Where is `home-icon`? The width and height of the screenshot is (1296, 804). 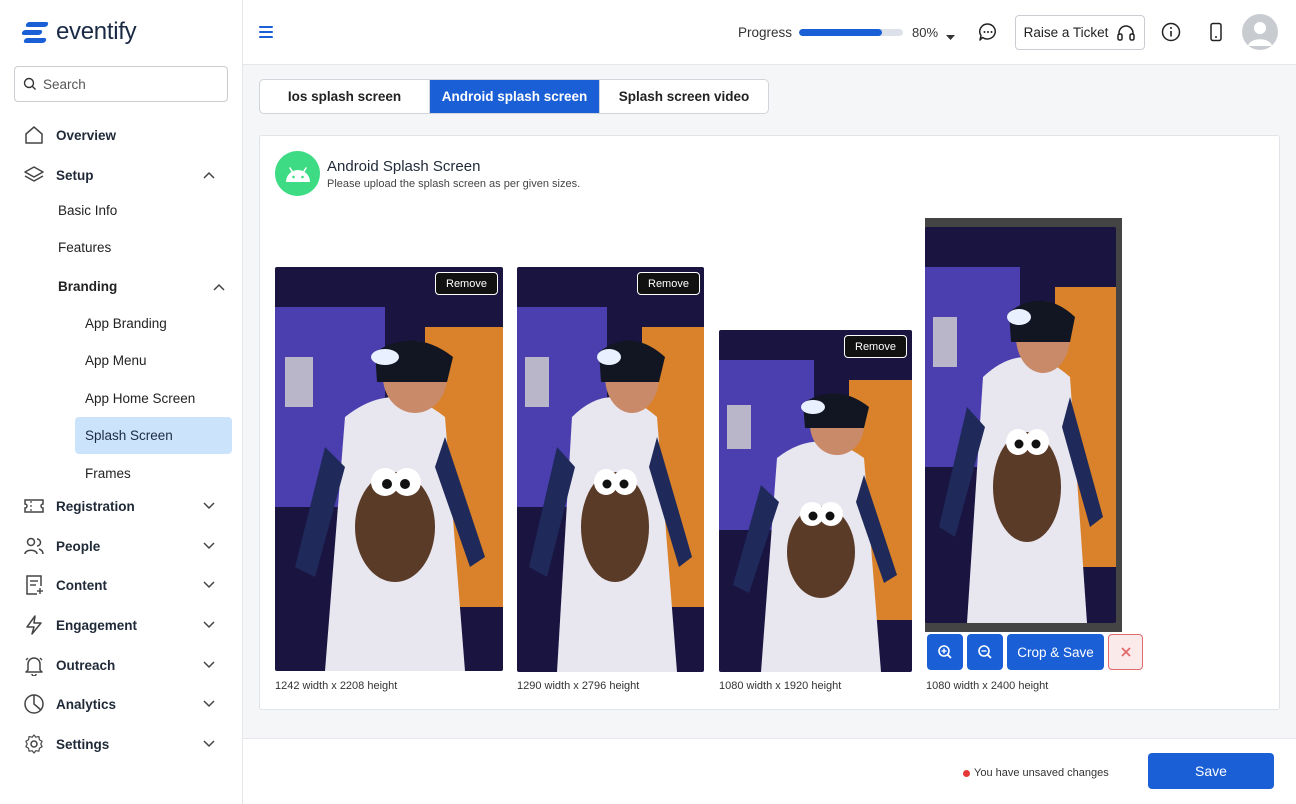
home-icon is located at coordinates (34, 135).